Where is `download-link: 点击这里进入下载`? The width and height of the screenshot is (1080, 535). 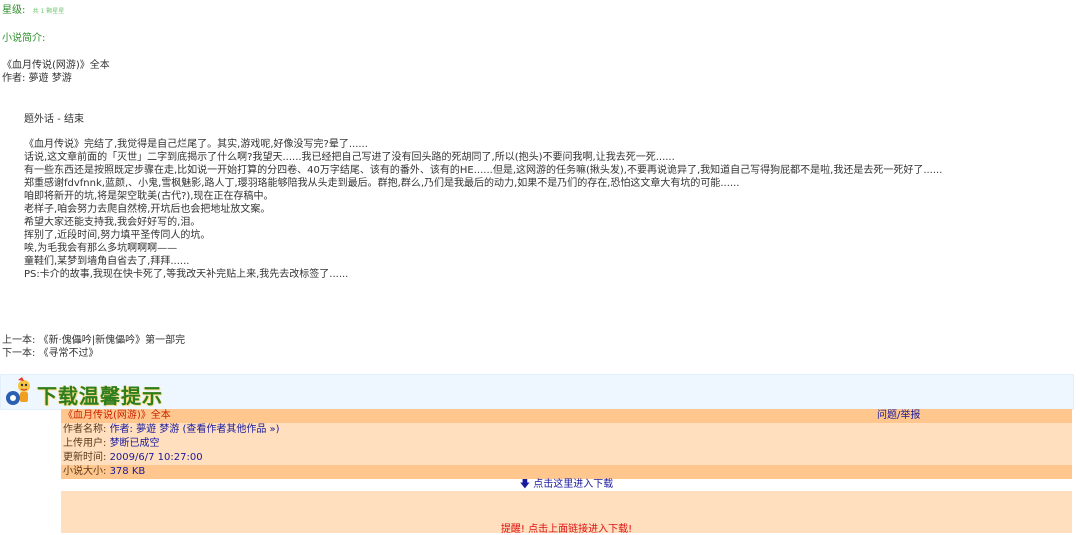
download-link: 点击这里进入下载 is located at coordinates (573, 484).